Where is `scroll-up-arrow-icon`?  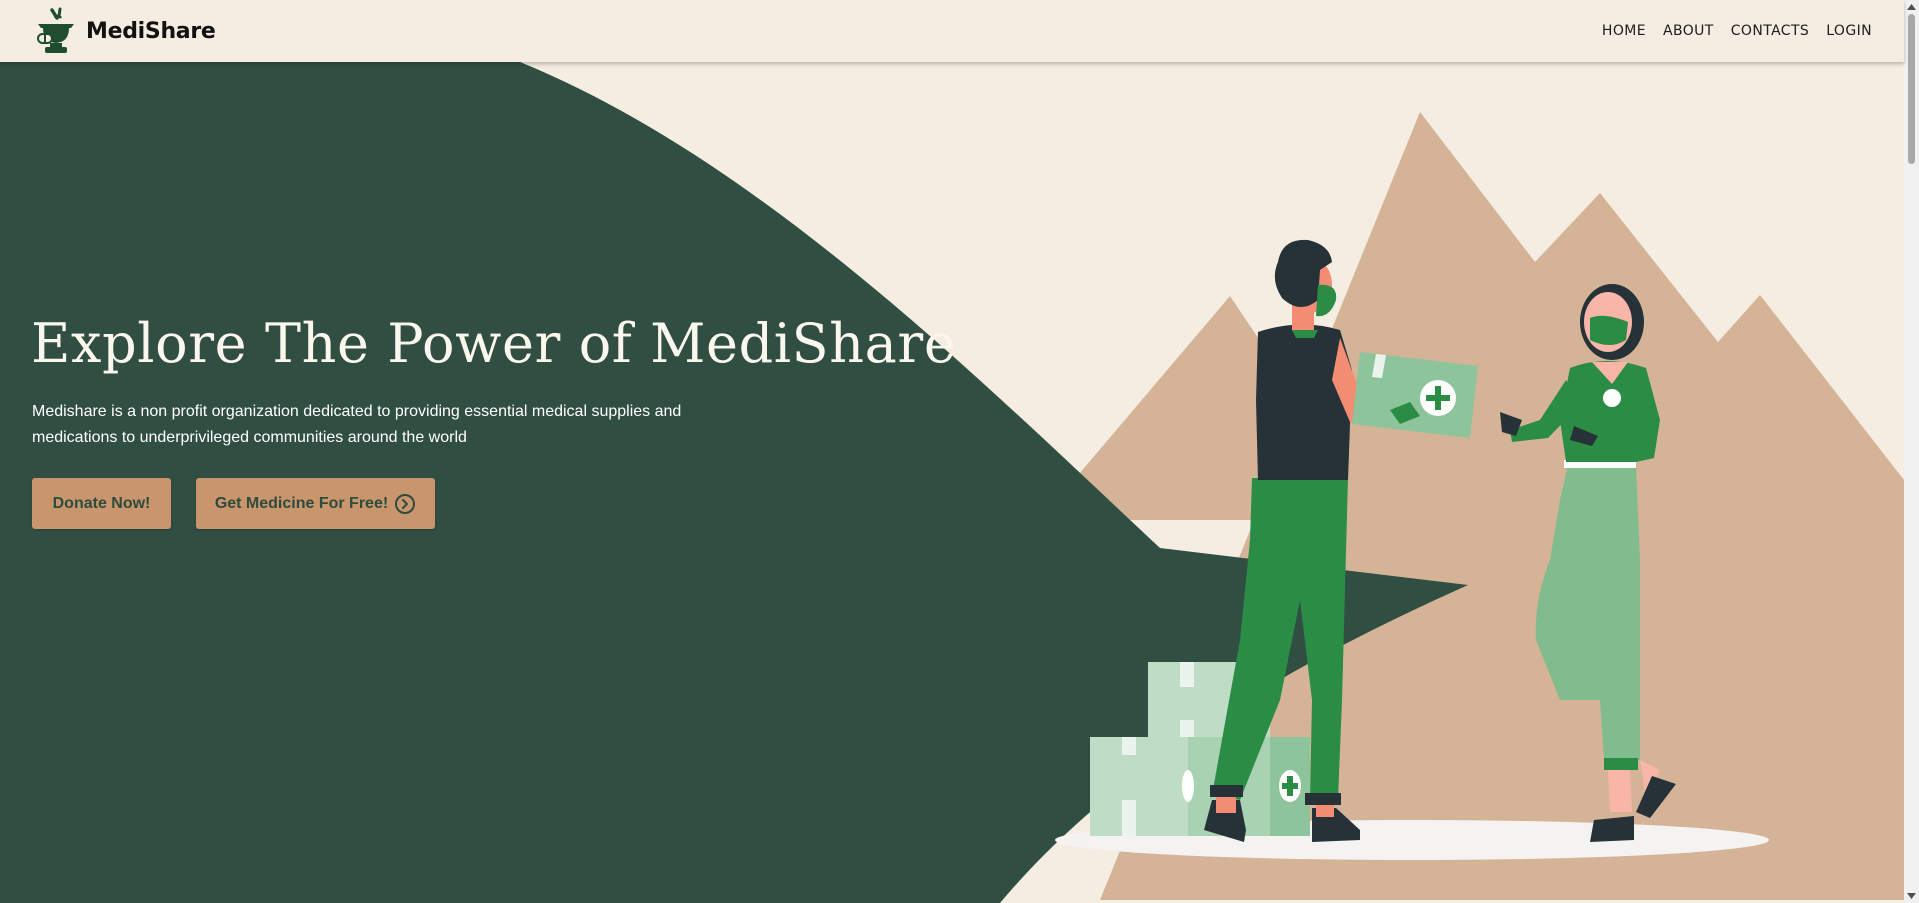
scroll-up-arrow-icon is located at coordinates (1911, 7).